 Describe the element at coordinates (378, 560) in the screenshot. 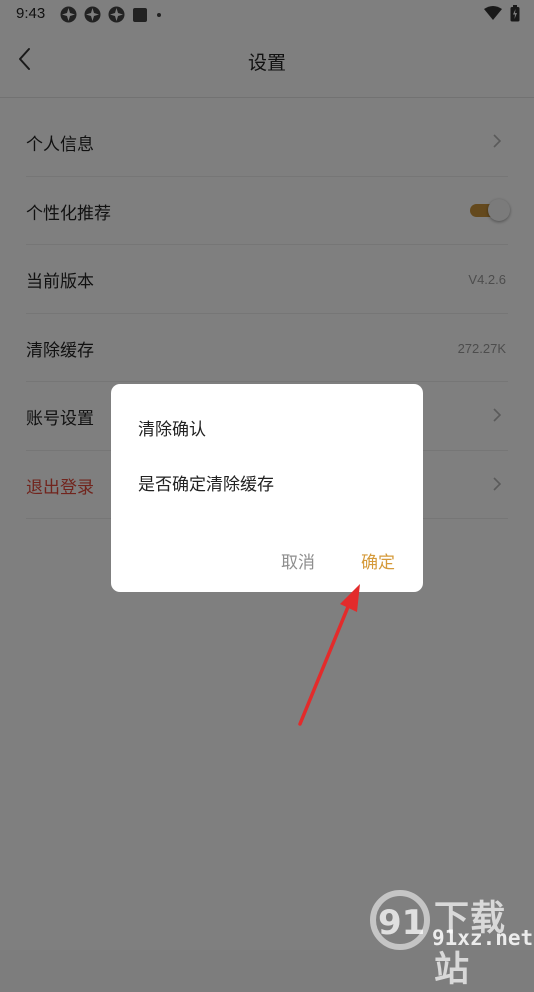

I see `confirm-button: 确定` at that location.